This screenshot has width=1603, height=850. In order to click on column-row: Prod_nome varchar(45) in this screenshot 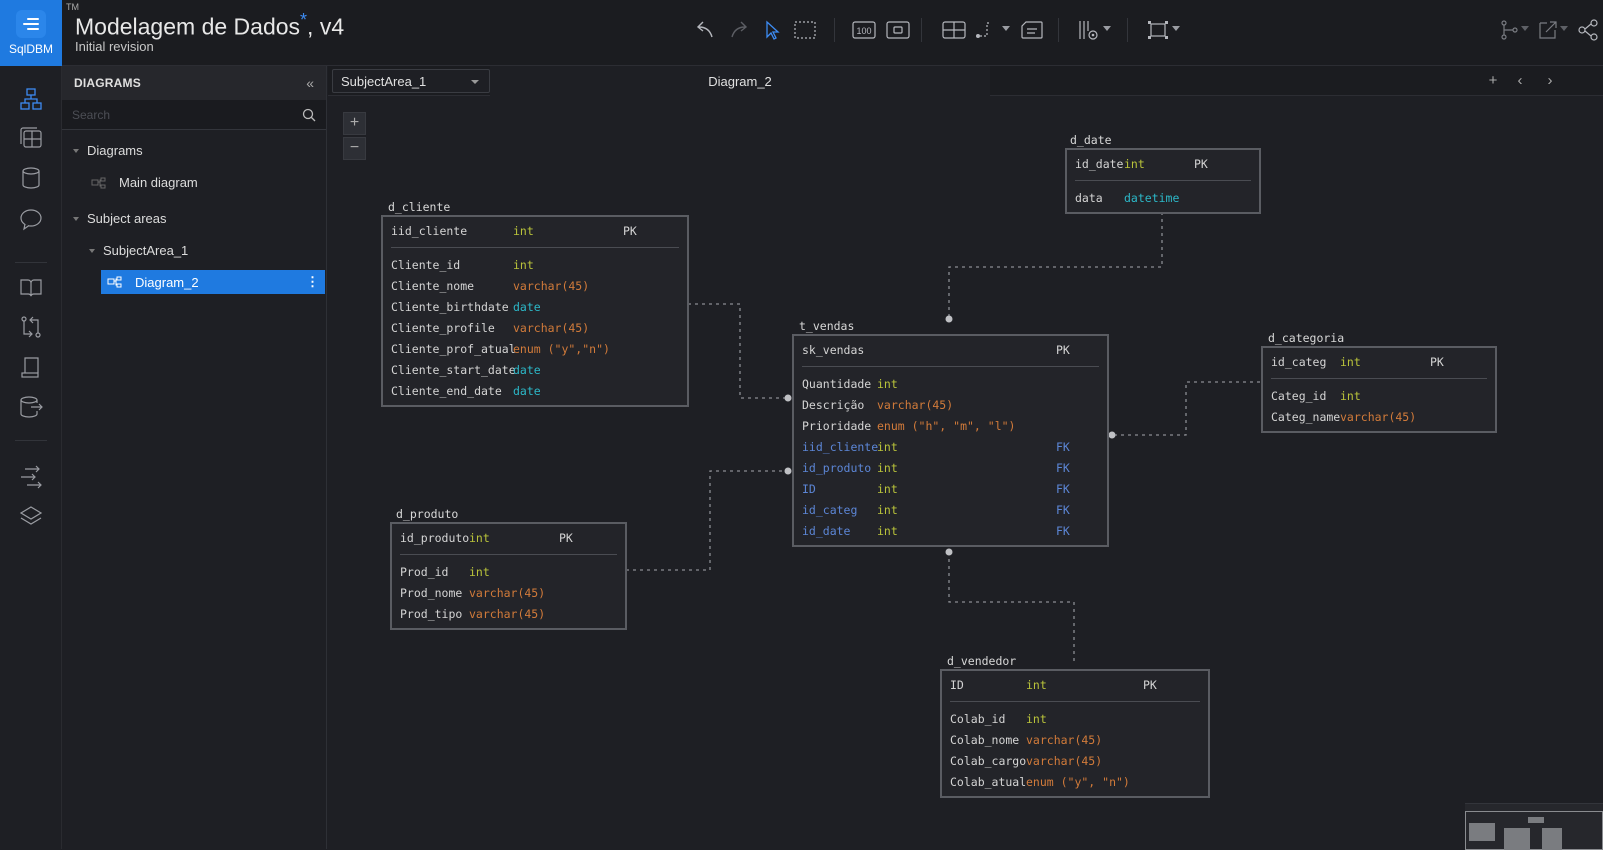, I will do `click(508, 592)`.